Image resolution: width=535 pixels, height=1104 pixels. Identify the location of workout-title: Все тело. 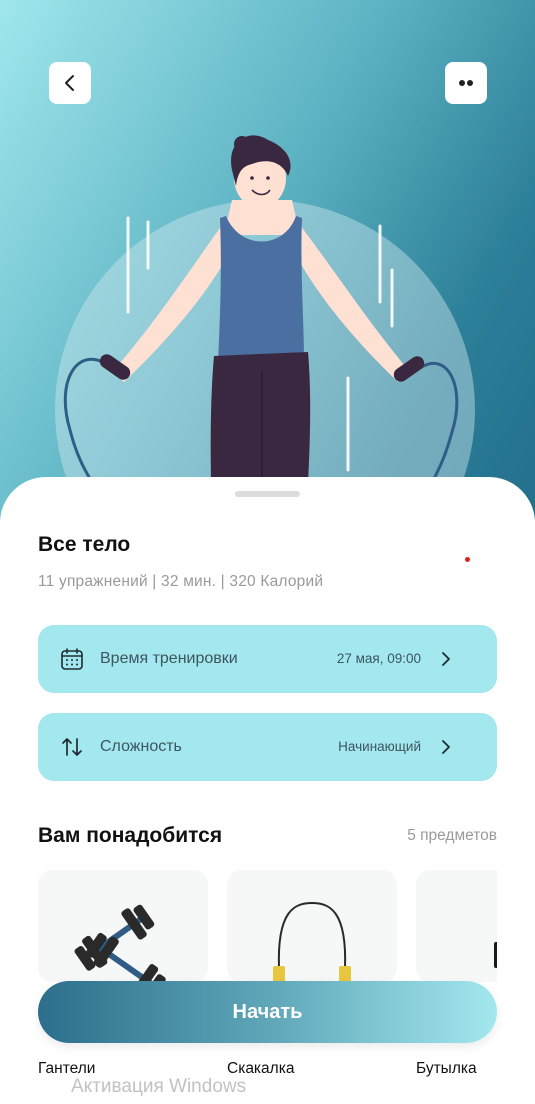
(84, 544).